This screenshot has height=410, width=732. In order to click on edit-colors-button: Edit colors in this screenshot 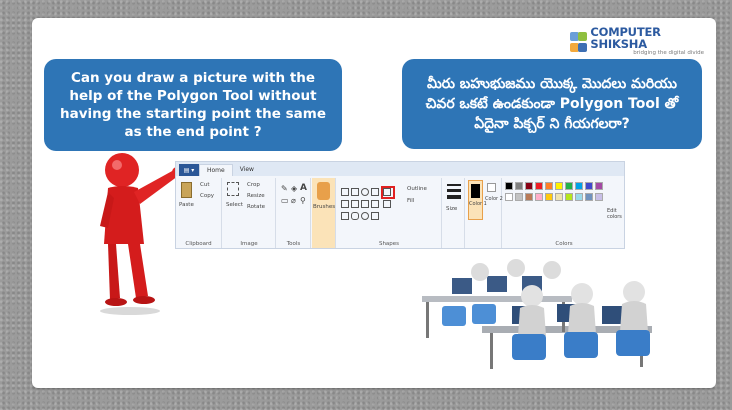, I will do `click(615, 214)`.